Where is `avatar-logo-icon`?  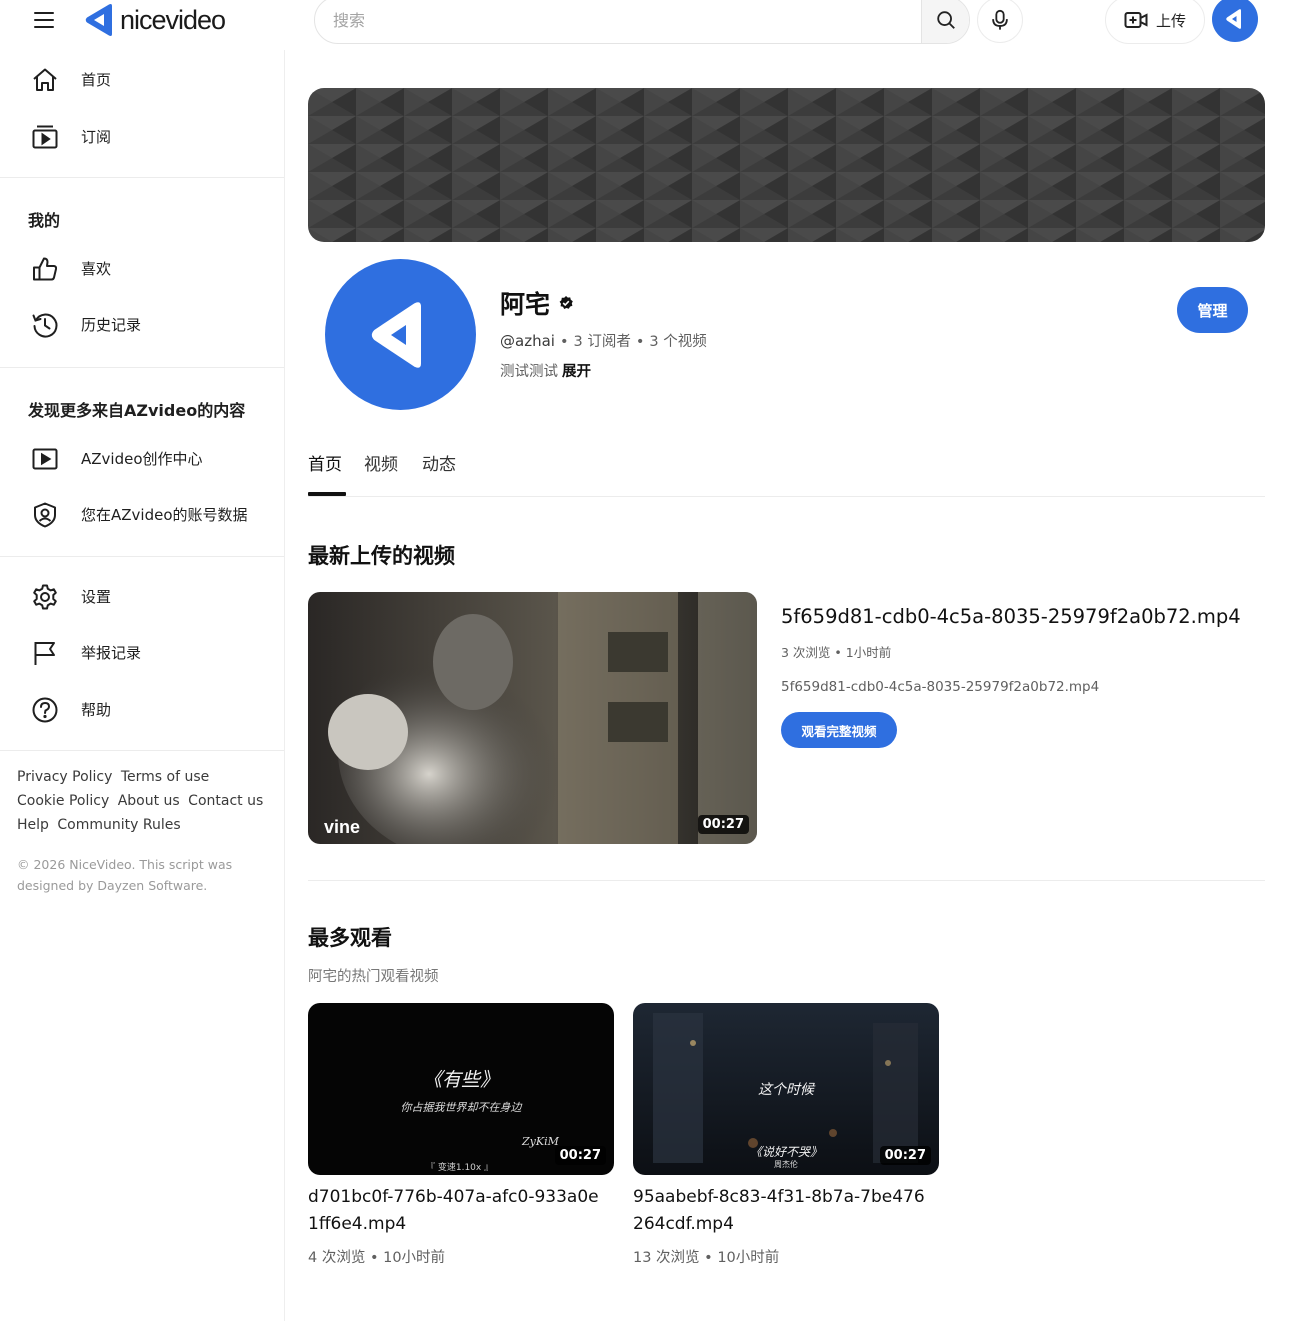
avatar-logo-icon is located at coordinates (1233, 19).